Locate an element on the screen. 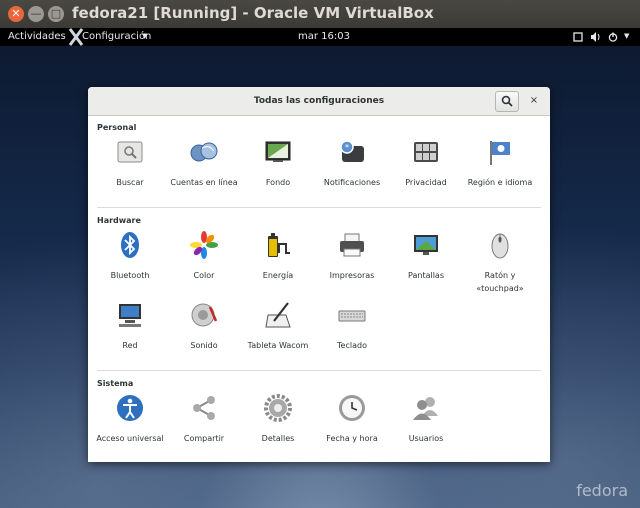 Image resolution: width=640 pixels, height=508 pixels. notifications-icon: * is located at coordinates (352, 151).